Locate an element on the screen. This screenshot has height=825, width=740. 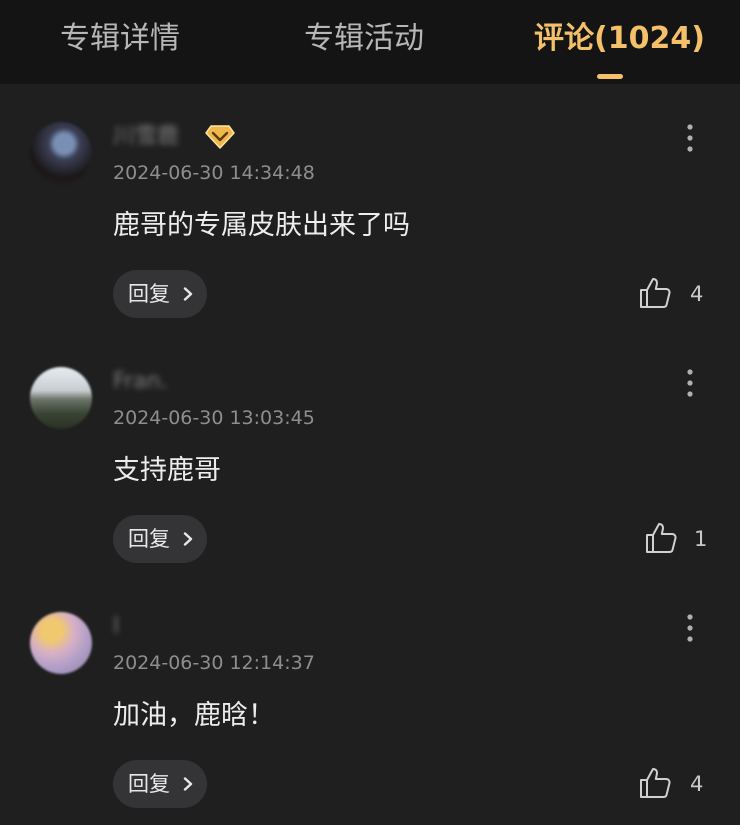
tab-bar: 专辑详情 专辑活动 评论(1024) is located at coordinates (370, 42).